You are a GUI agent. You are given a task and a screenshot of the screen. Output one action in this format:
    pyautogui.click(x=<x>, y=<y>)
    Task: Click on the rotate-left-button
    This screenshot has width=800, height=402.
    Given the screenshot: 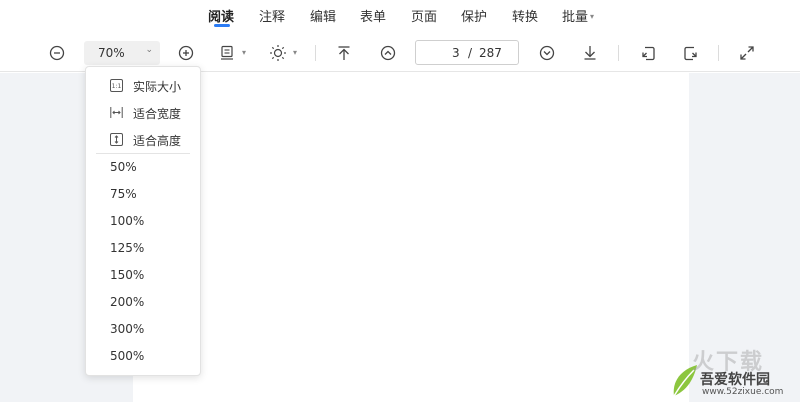 What is the action you would take?
    pyautogui.click(x=648, y=53)
    